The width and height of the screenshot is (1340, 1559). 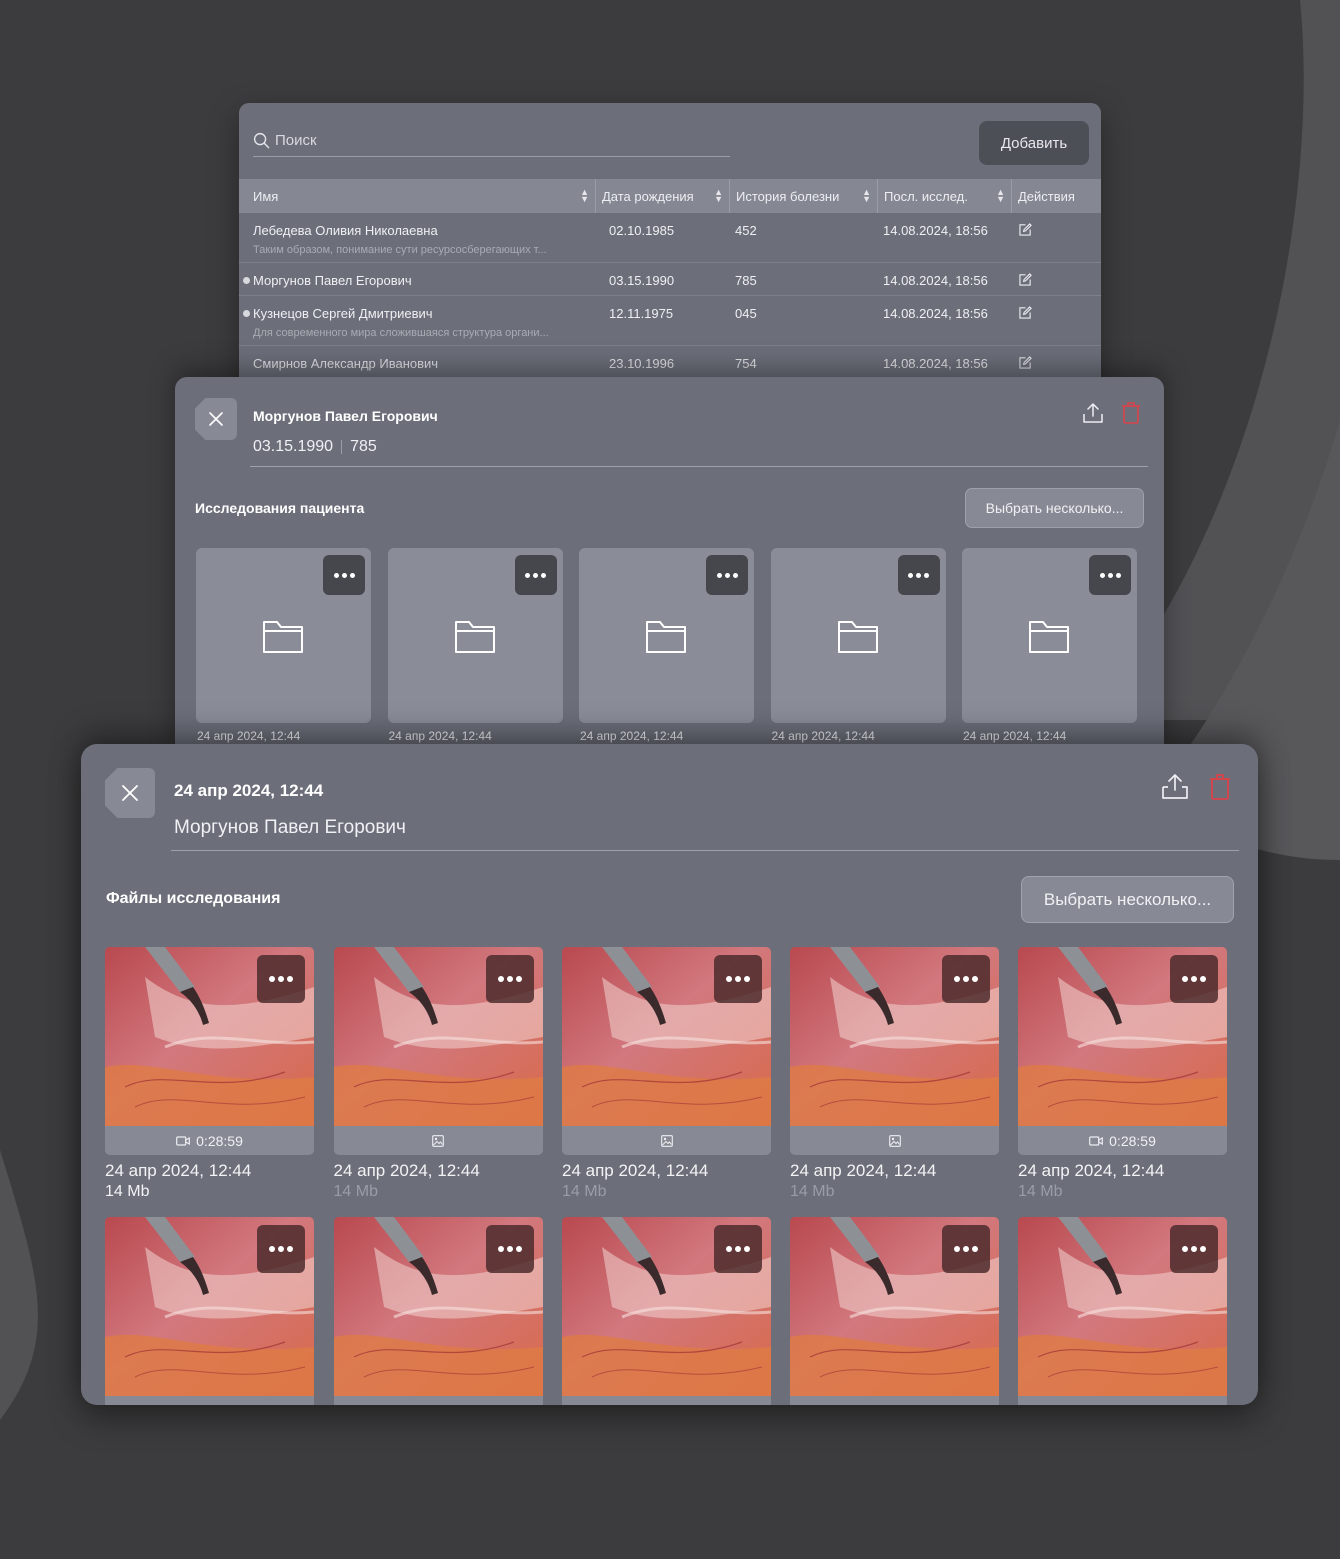 What do you see at coordinates (1132, 1140) in the screenshot?
I see `video-duration: 0:28:59` at bounding box center [1132, 1140].